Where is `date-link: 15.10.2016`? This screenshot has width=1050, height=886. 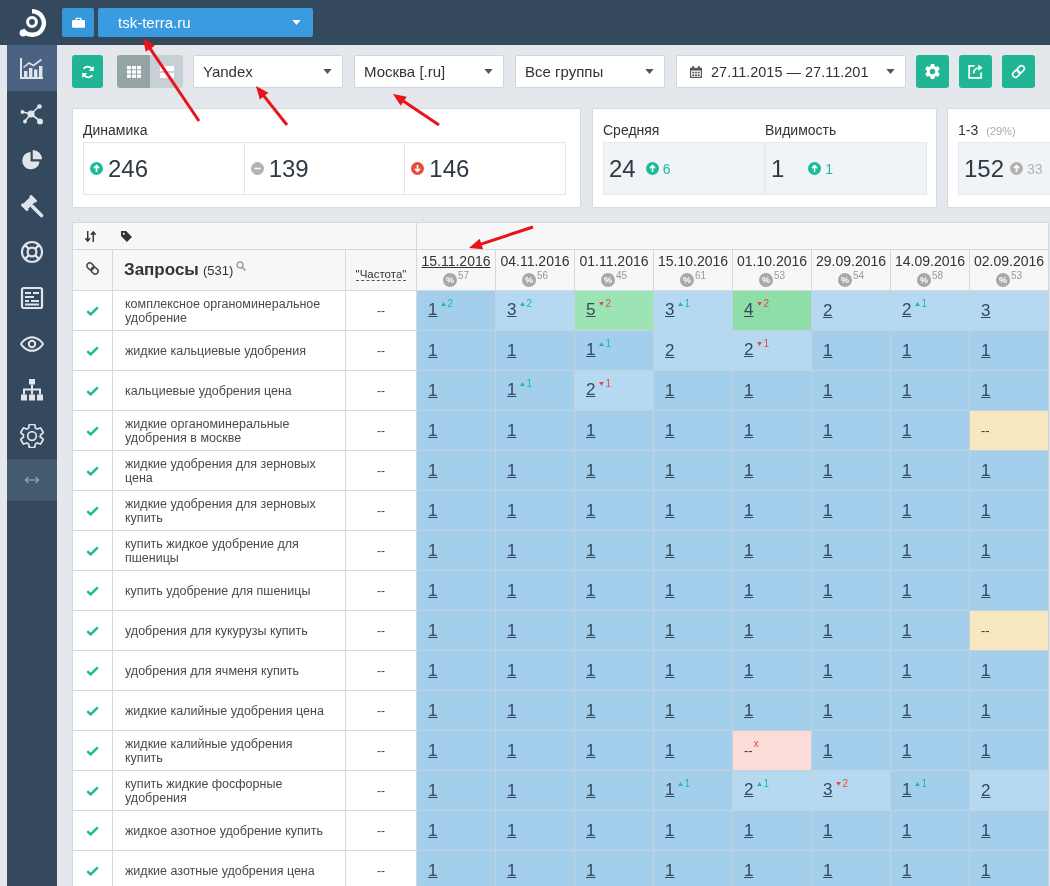
date-link: 15.10.2016 is located at coordinates (693, 261).